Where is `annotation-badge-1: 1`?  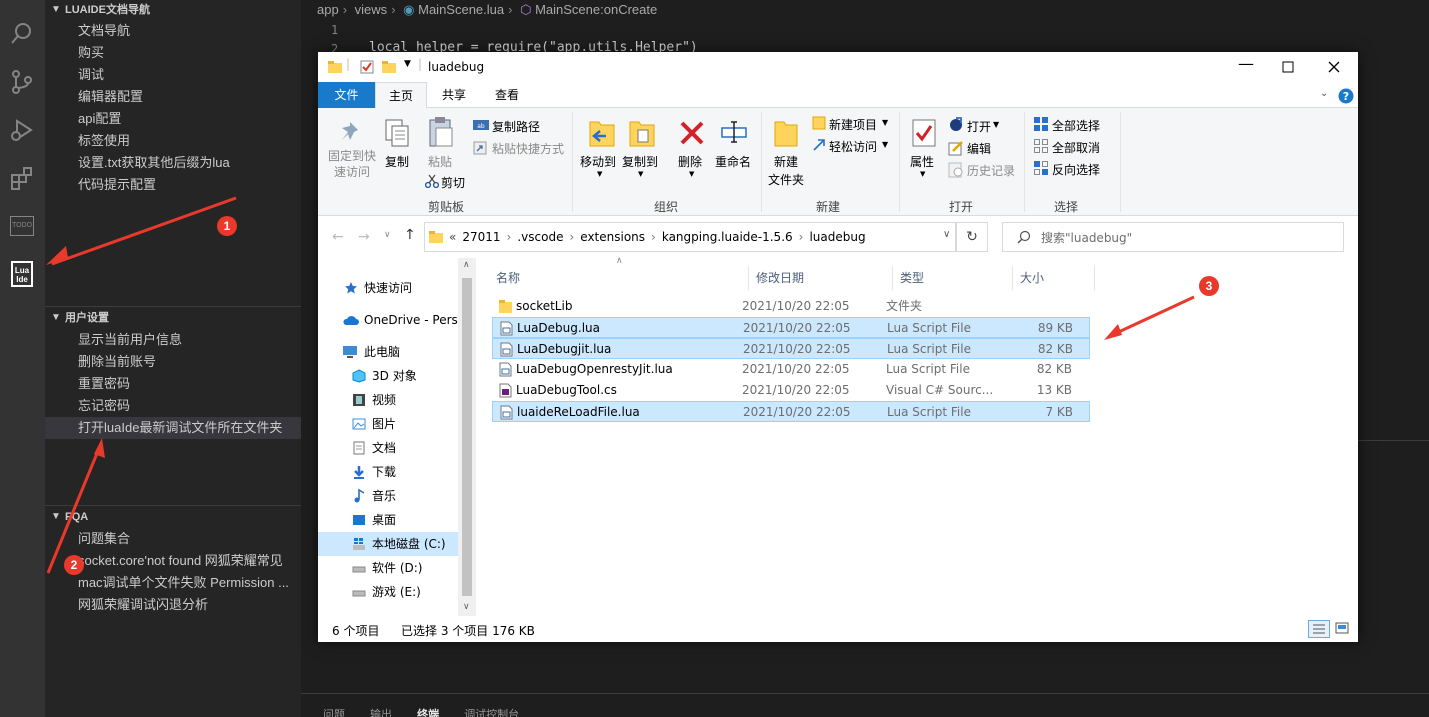 annotation-badge-1: 1 is located at coordinates (227, 226).